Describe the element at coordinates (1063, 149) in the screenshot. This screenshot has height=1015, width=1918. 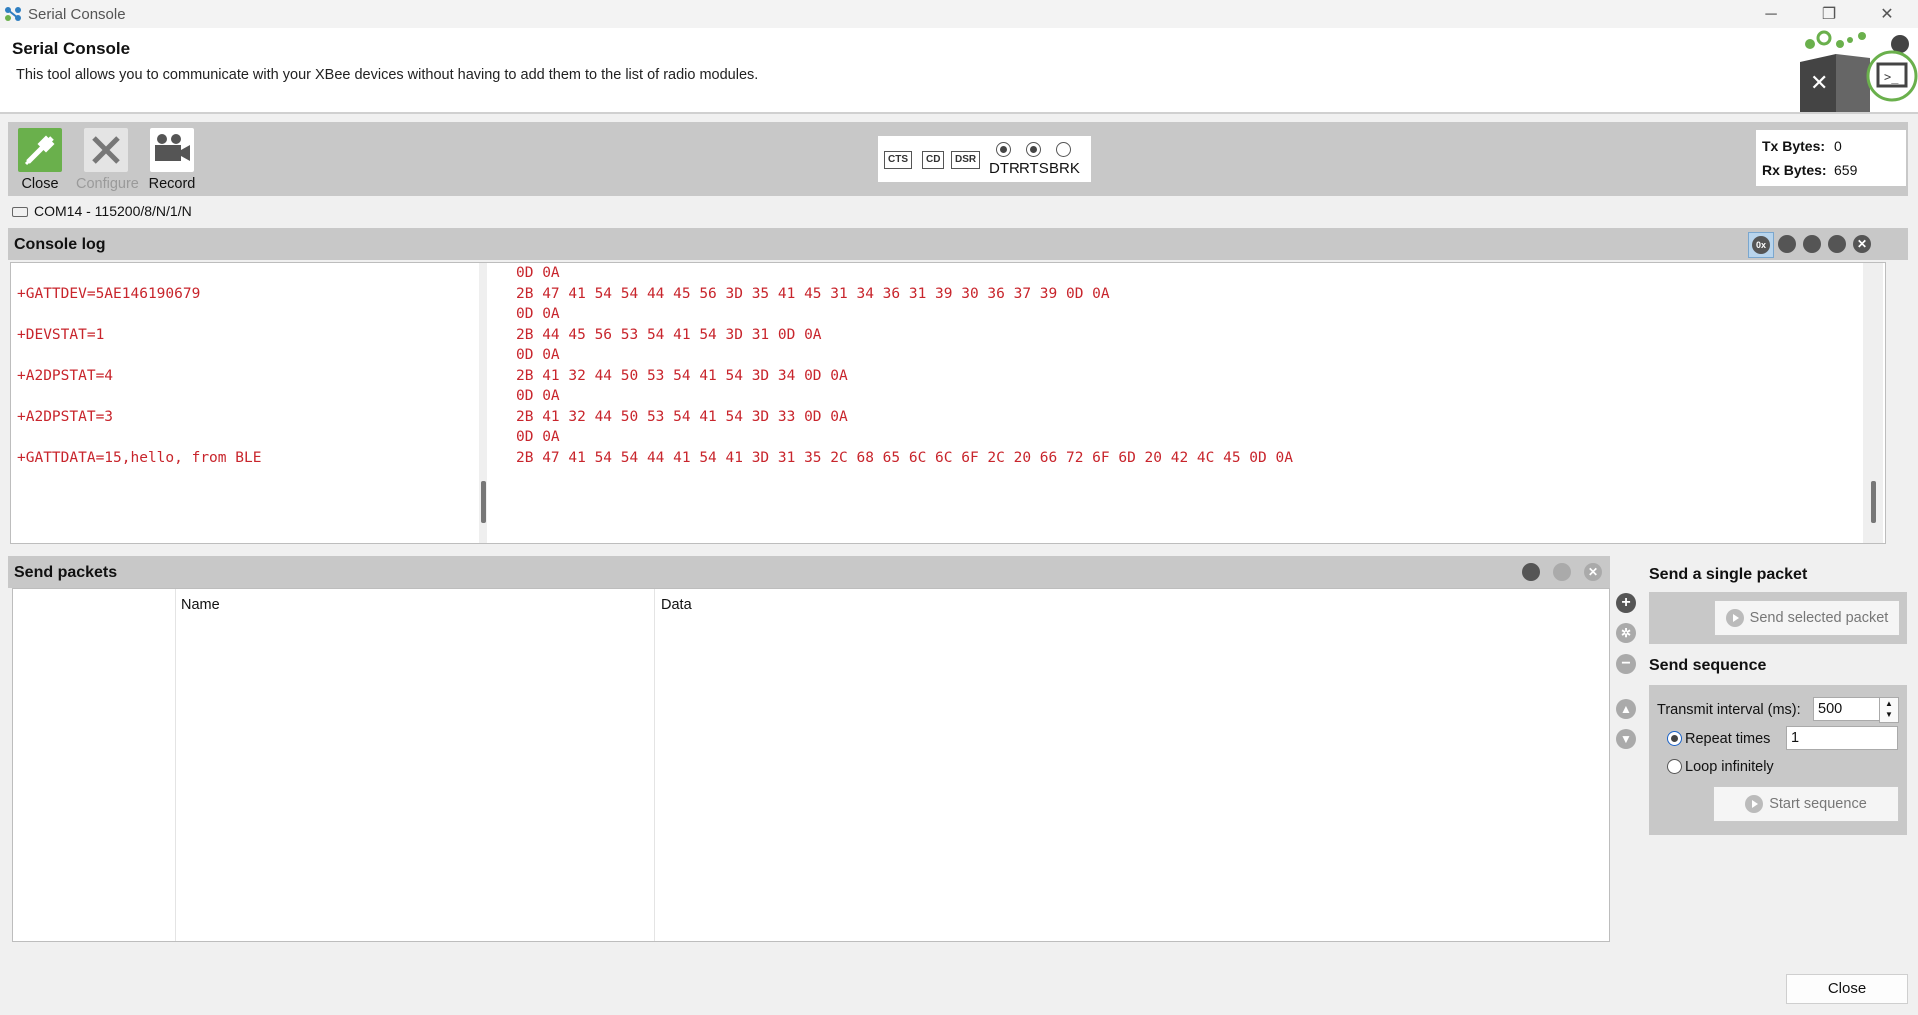
I see `brk-radio` at that location.